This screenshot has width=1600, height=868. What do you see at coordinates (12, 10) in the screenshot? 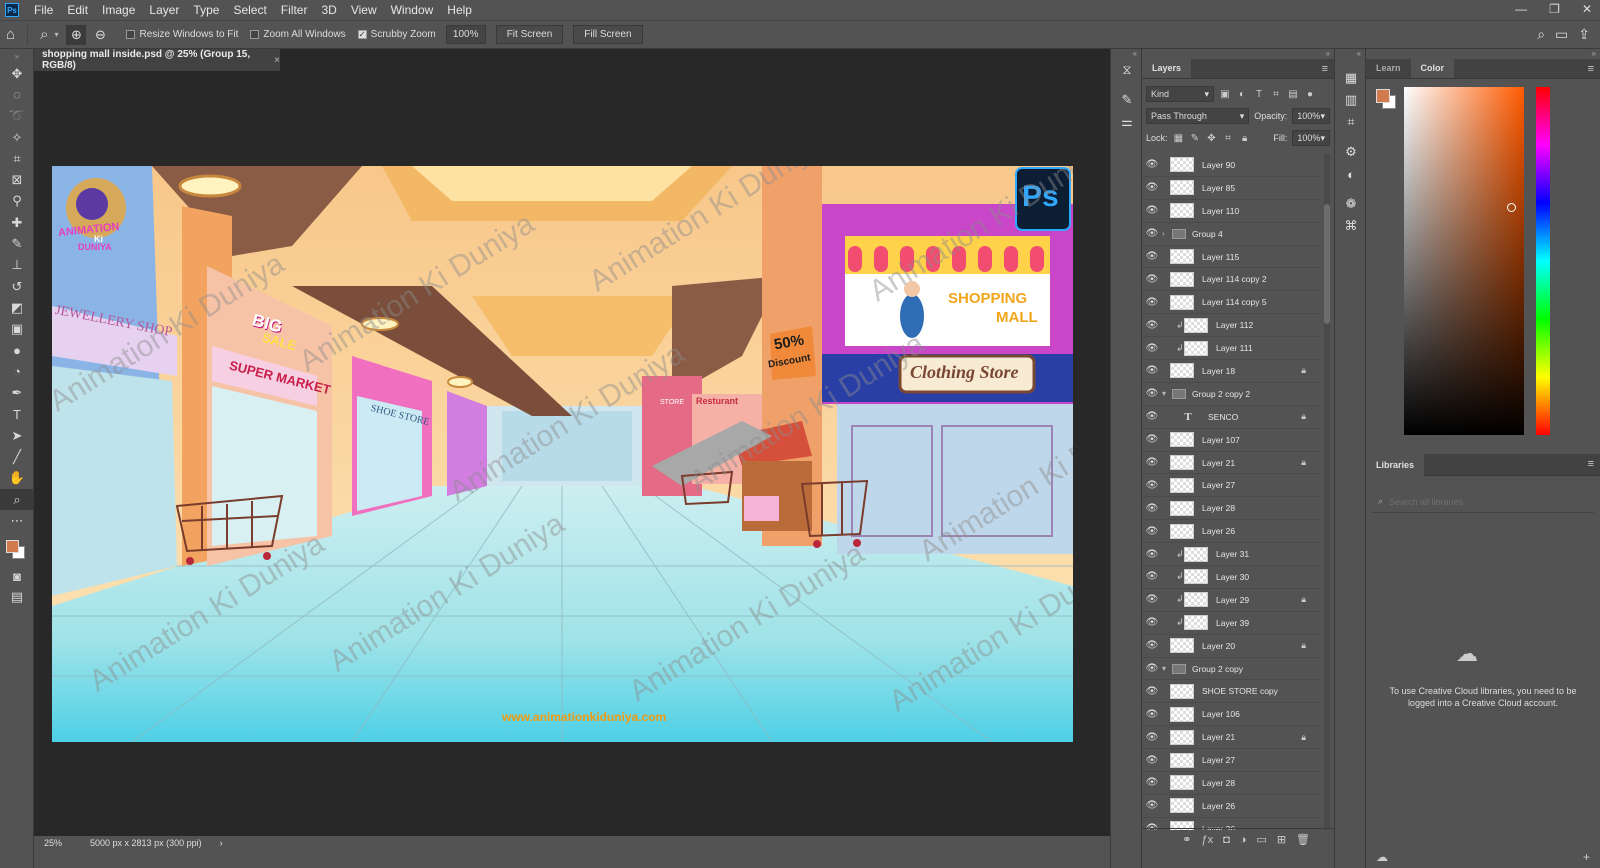
I see `photoshop-logo-icon: Ps` at bounding box center [12, 10].